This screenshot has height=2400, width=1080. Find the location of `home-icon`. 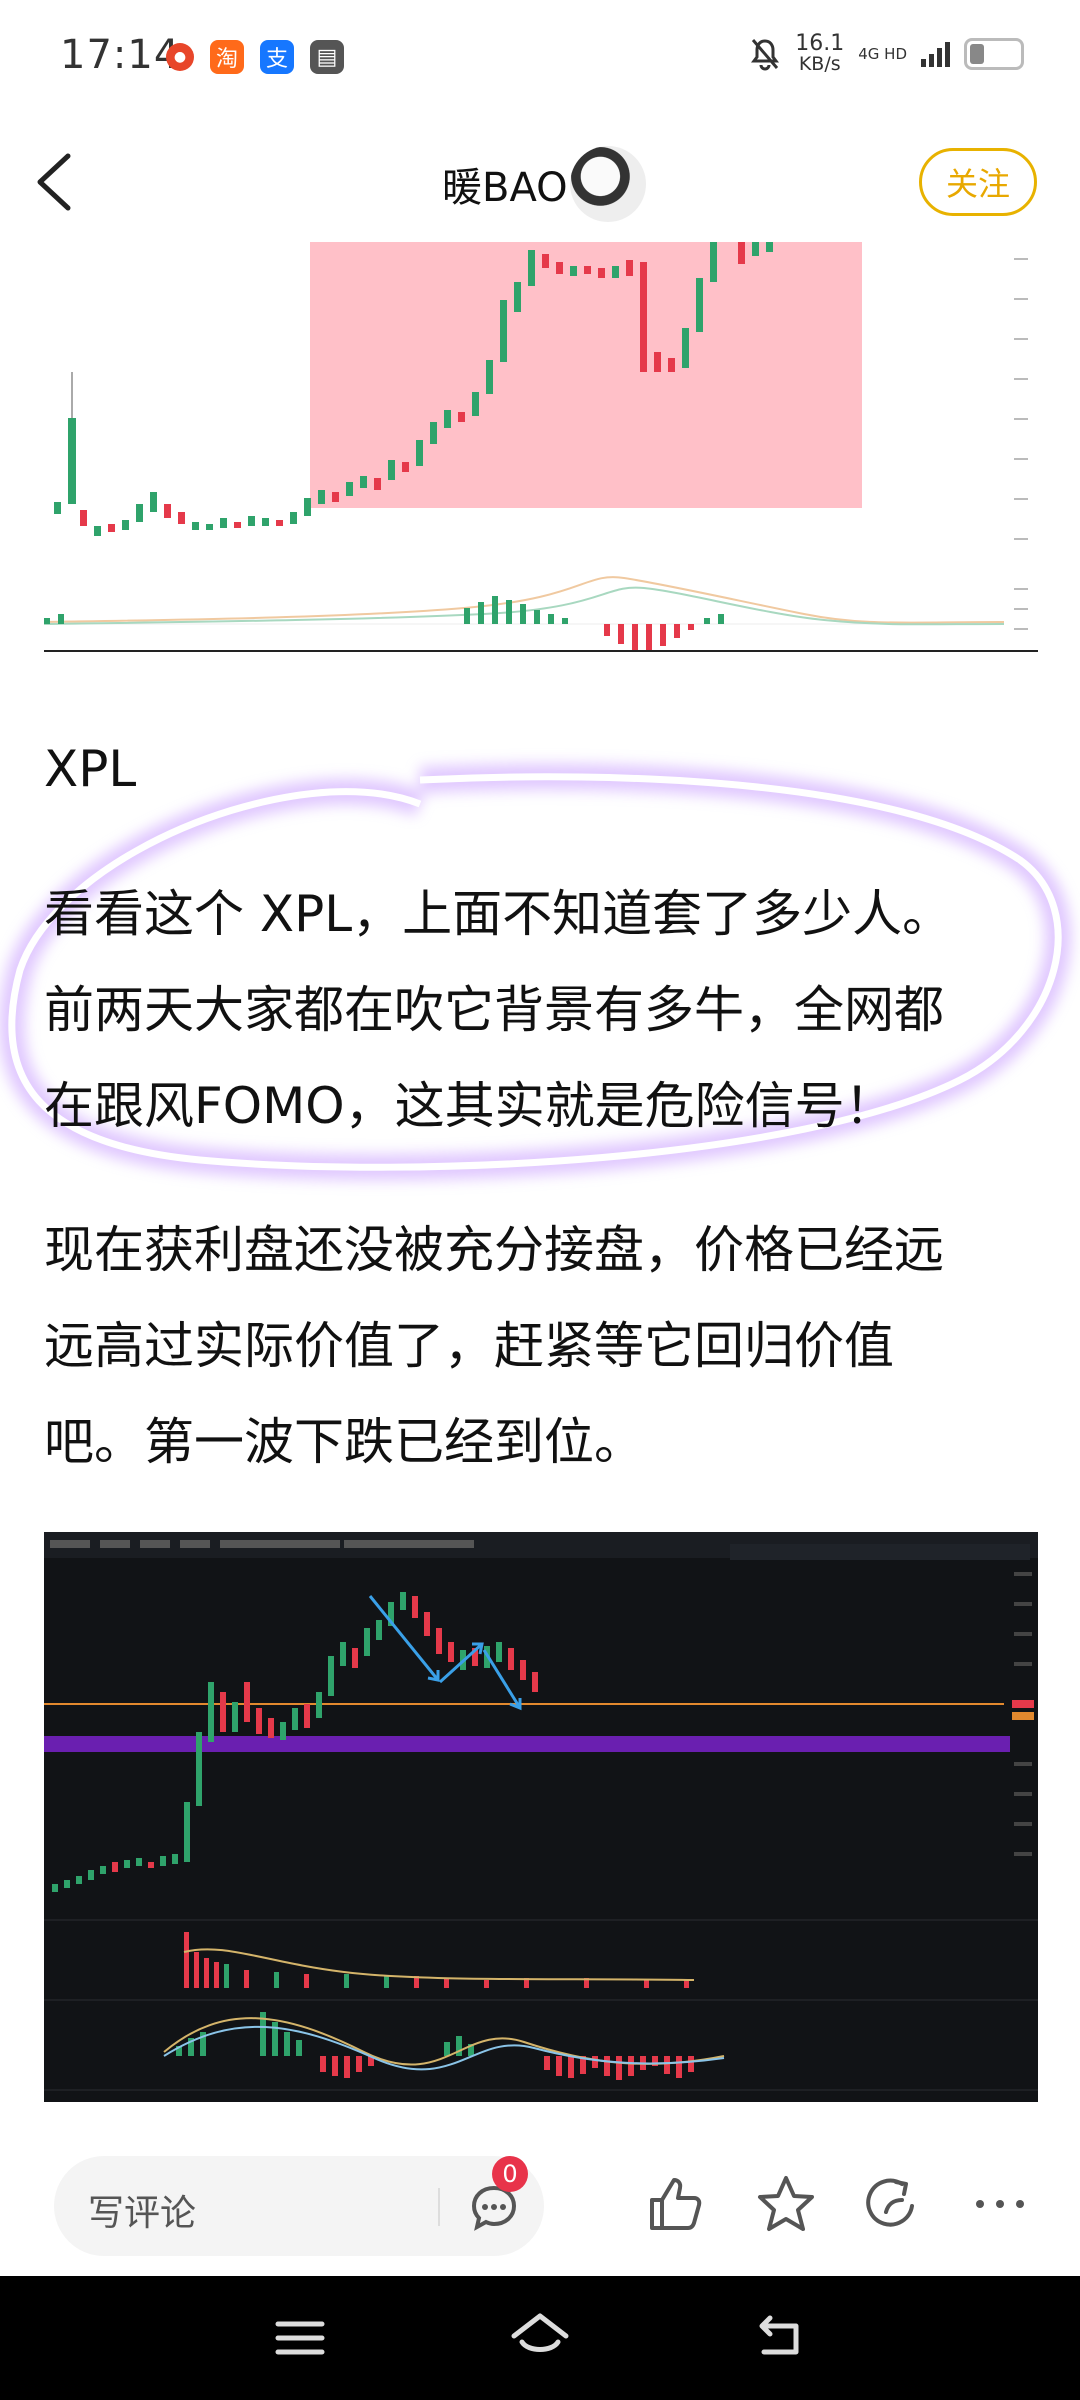

home-icon is located at coordinates (540, 2338).